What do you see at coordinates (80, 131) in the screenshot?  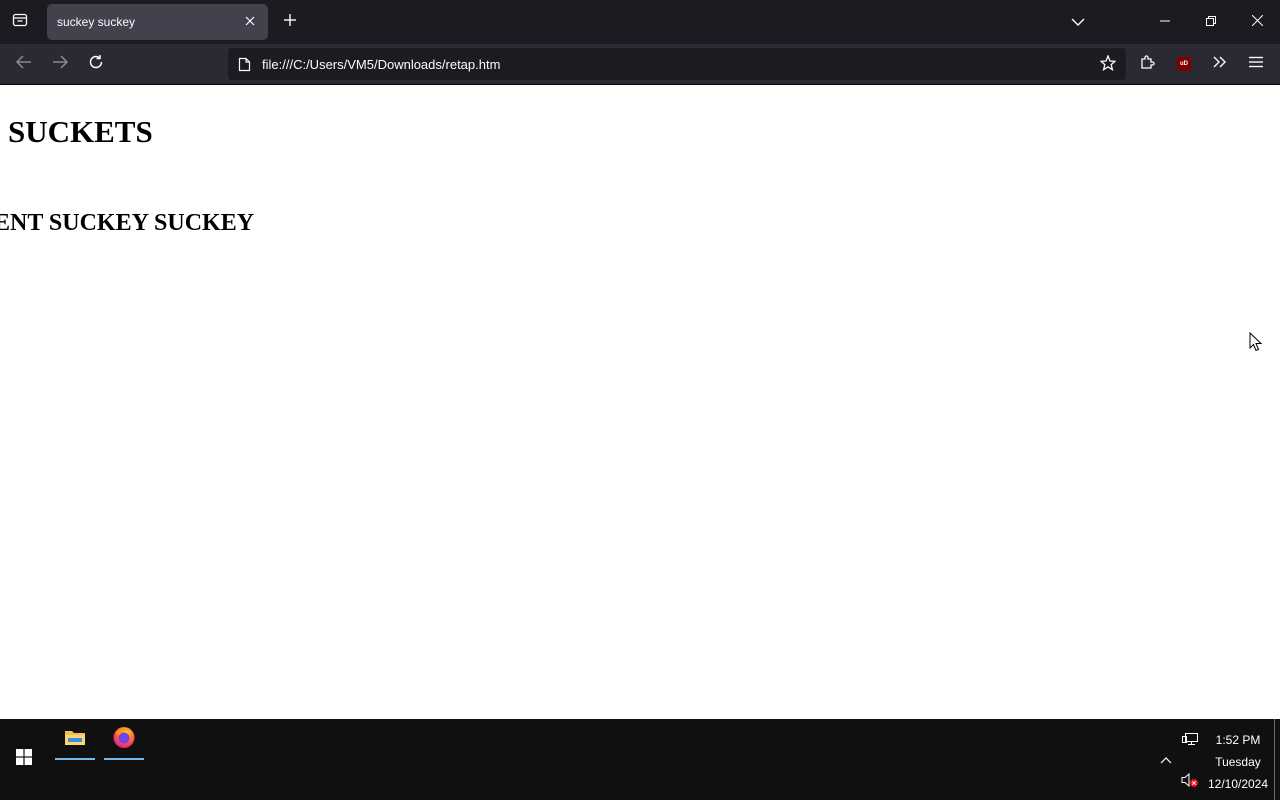 I see `page-heading: SUCKETS` at bounding box center [80, 131].